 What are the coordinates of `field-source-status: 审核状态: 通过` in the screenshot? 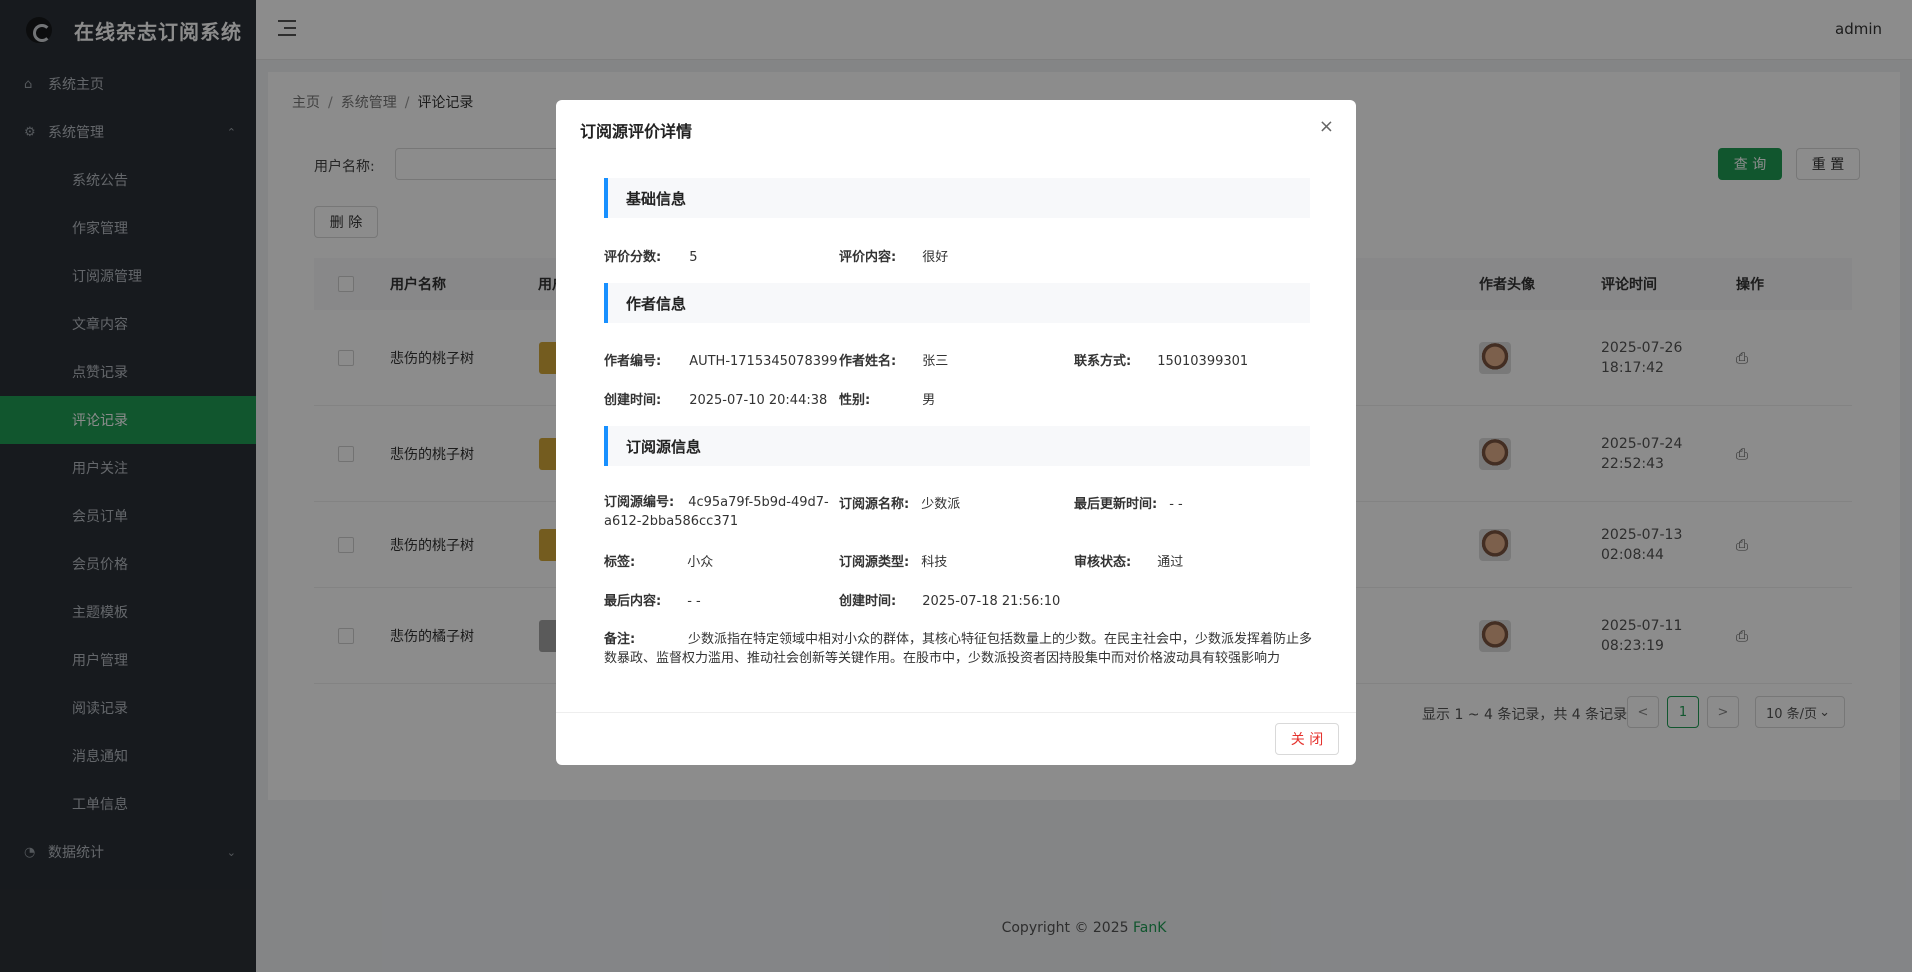 It's located at (1129, 562).